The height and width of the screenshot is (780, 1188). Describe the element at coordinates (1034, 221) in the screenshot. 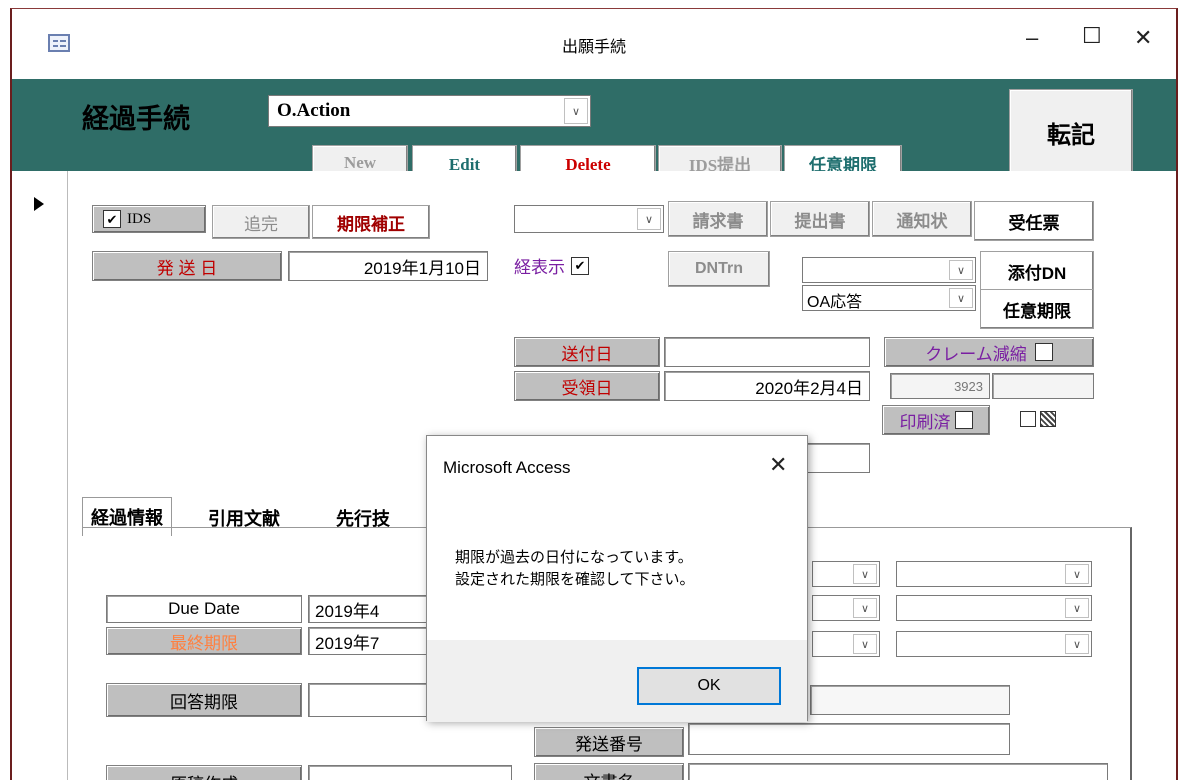

I see `juninhyo-button: 受任票` at that location.